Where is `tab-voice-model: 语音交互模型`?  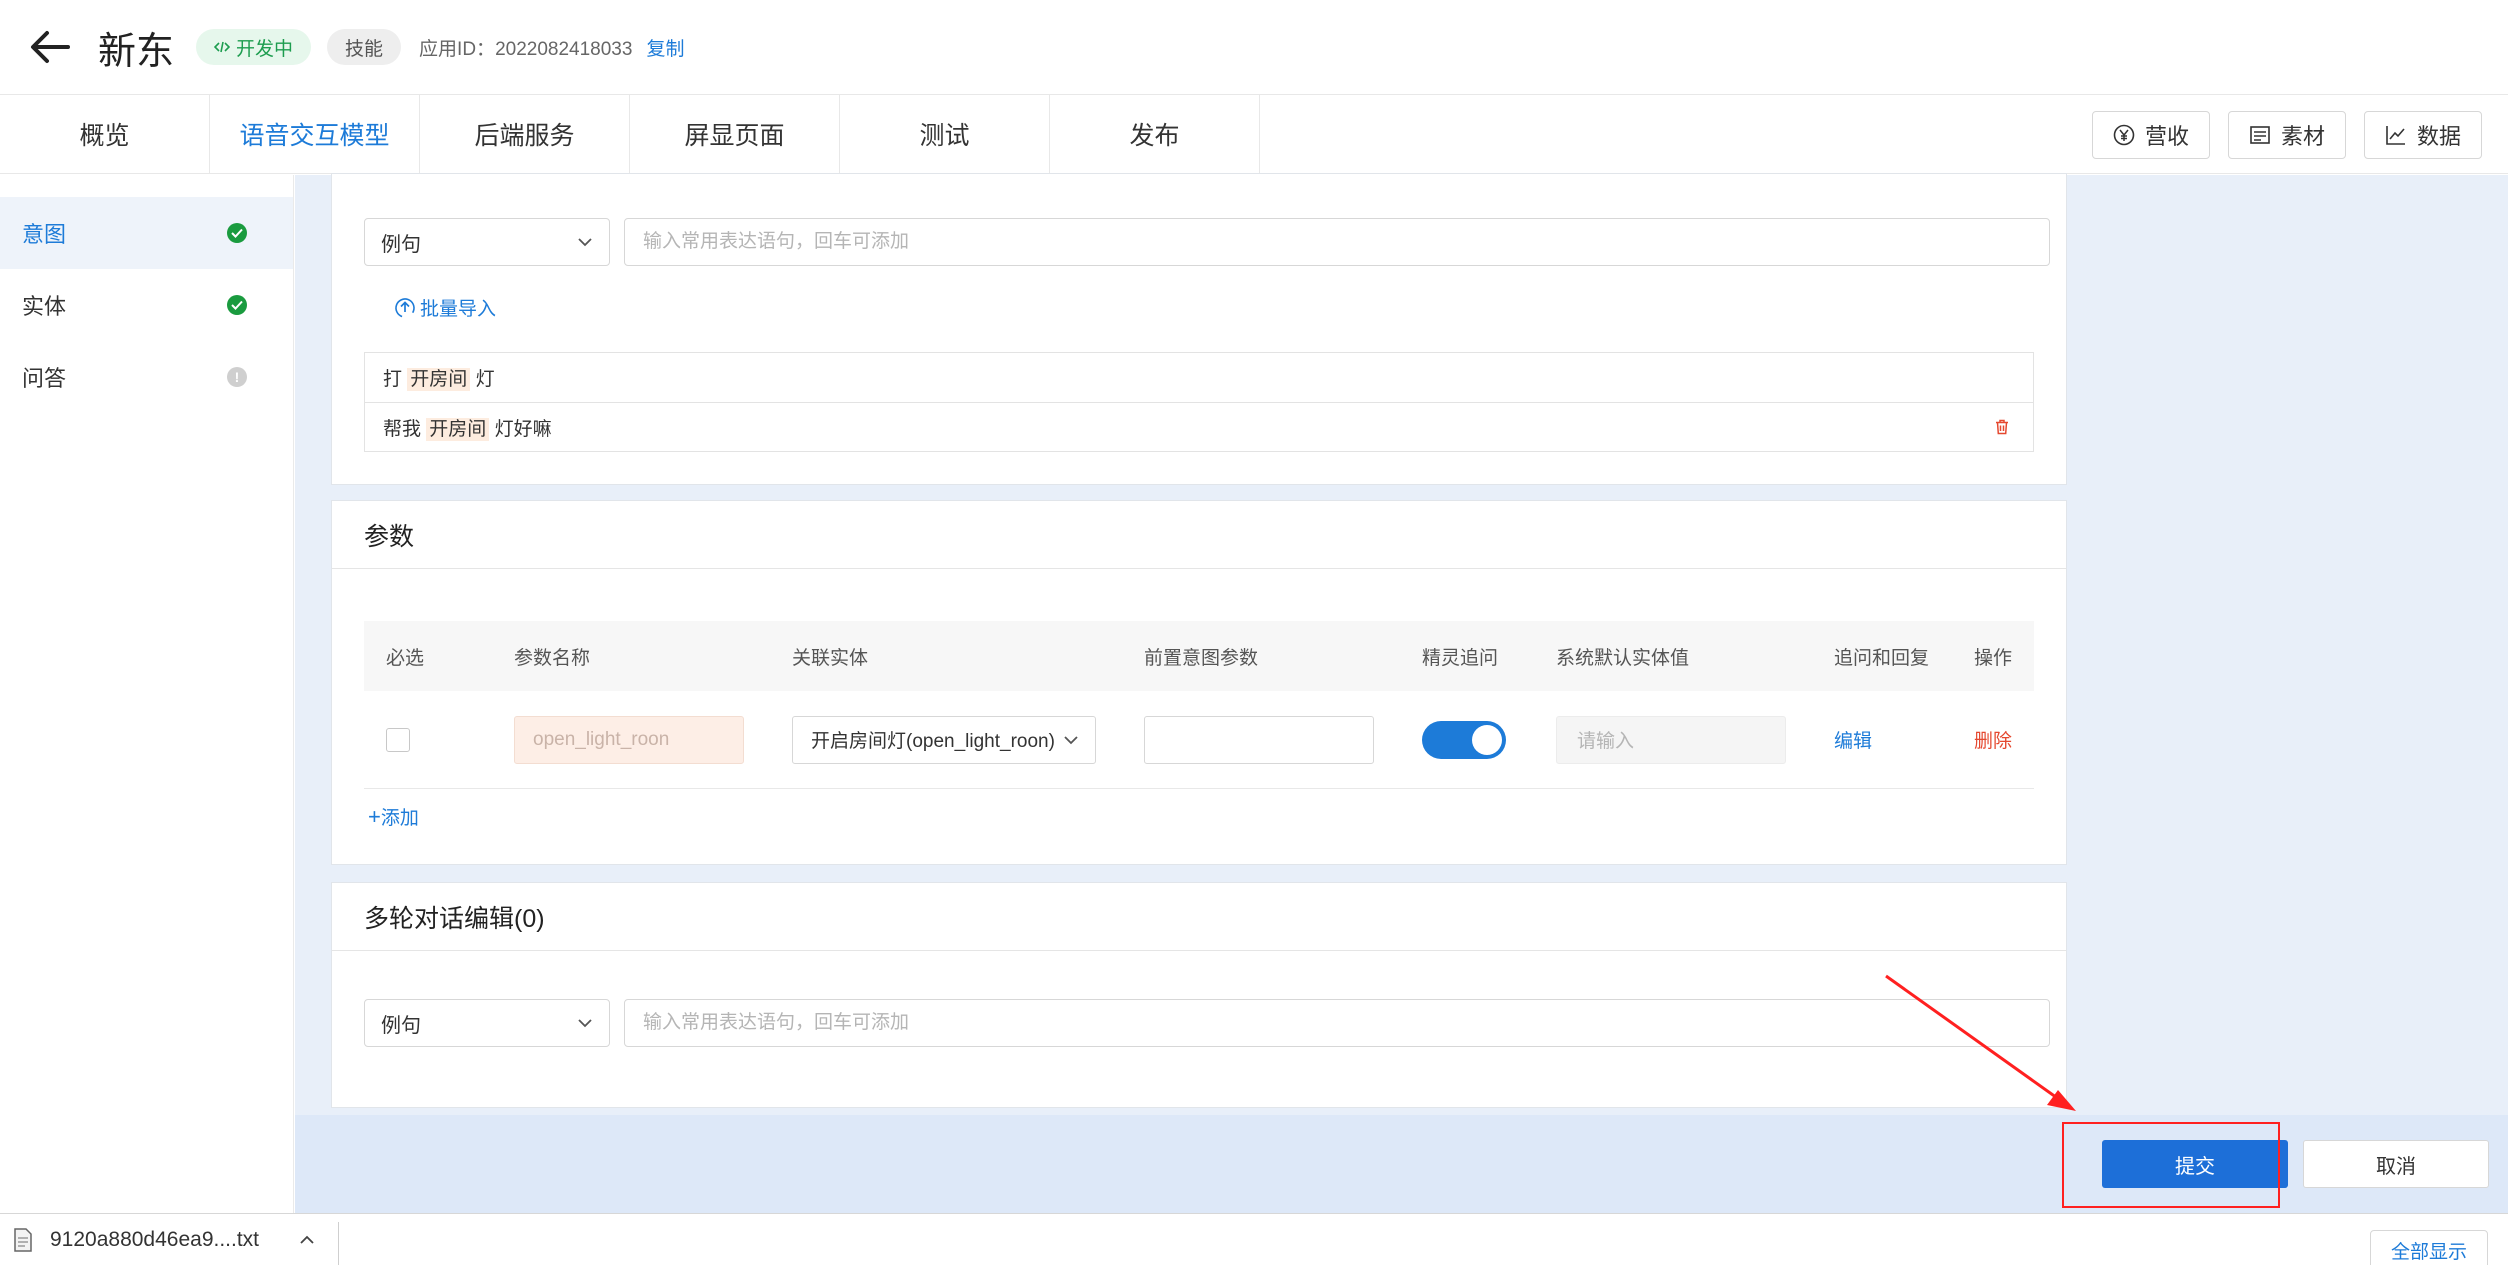
tab-voice-model: 语音交互模型 is located at coordinates (315, 134).